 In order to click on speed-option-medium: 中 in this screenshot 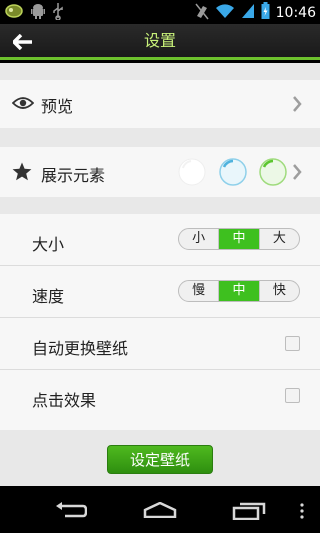, I will do `click(238, 291)`.